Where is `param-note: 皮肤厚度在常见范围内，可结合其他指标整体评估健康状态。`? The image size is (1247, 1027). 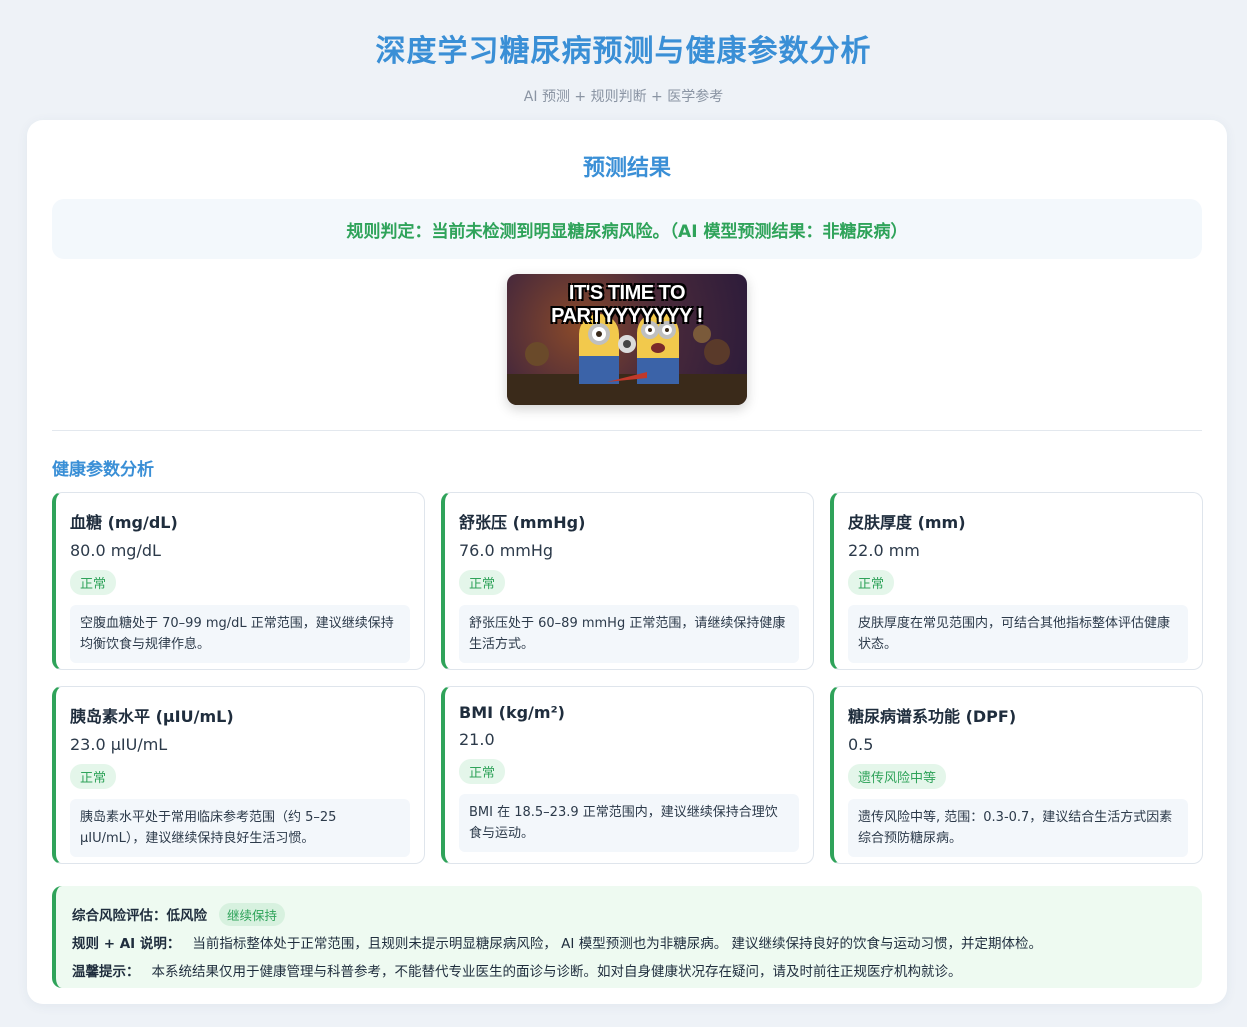 param-note: 皮肤厚度在常见范围内，可结合其他指标整体评估健康状态。 is located at coordinates (1018, 634).